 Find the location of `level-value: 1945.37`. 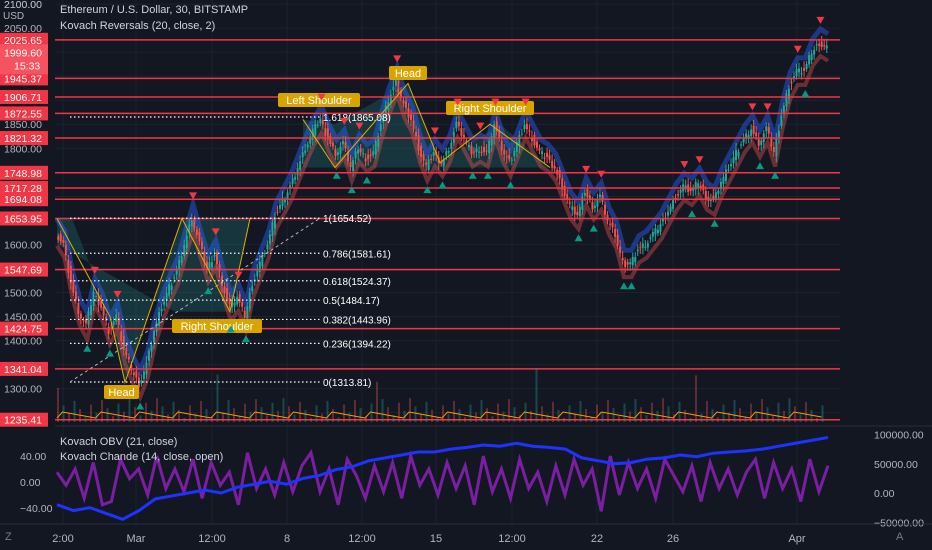

level-value: 1945.37 is located at coordinates (23, 79).